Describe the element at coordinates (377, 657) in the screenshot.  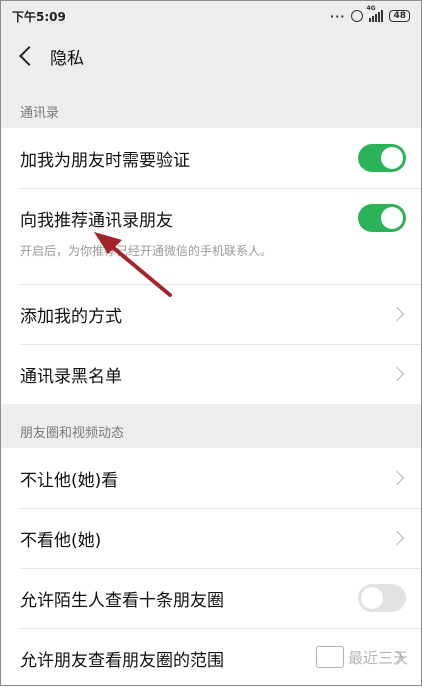
I see `watermark-text: 最近三天` at that location.